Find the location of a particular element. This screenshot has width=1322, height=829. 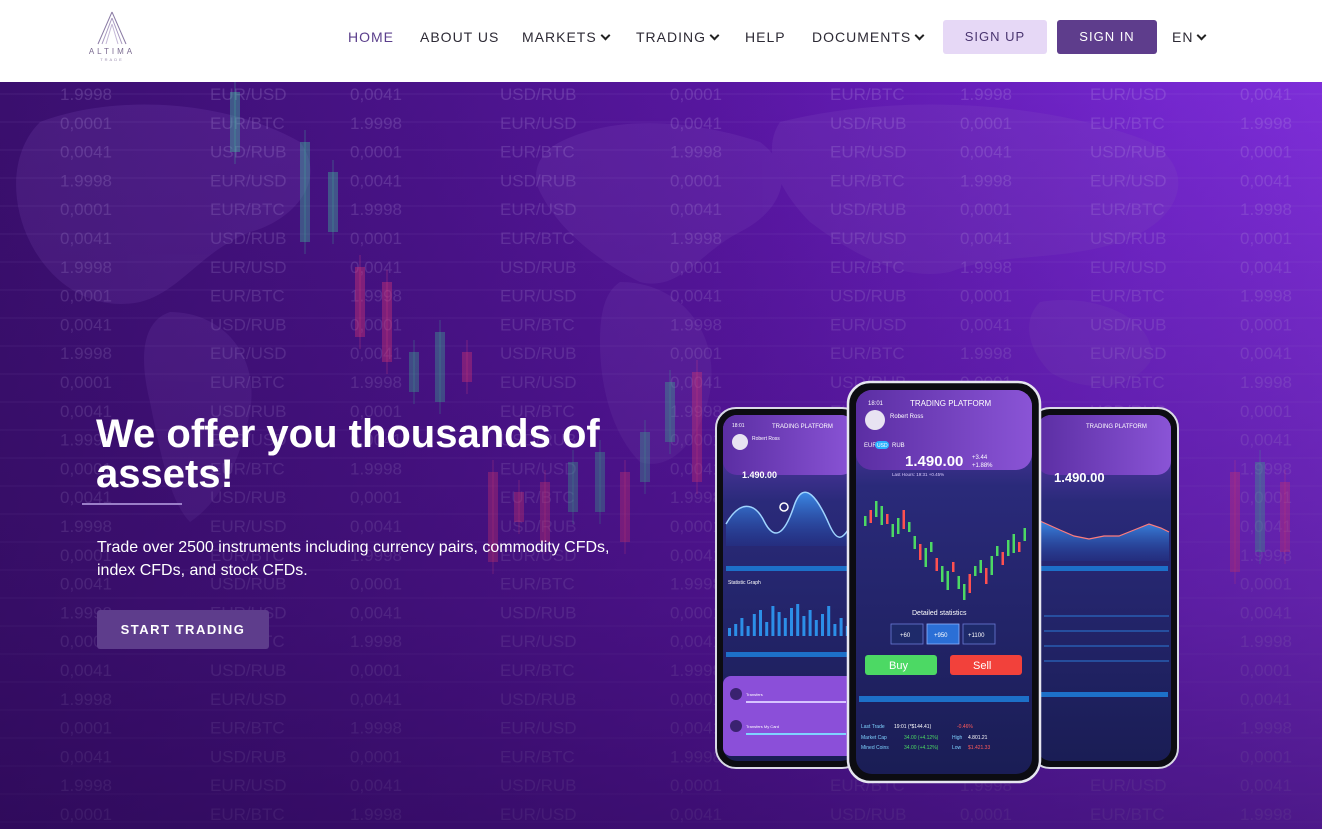

row-value2: 4.801.21 is located at coordinates (978, 738).